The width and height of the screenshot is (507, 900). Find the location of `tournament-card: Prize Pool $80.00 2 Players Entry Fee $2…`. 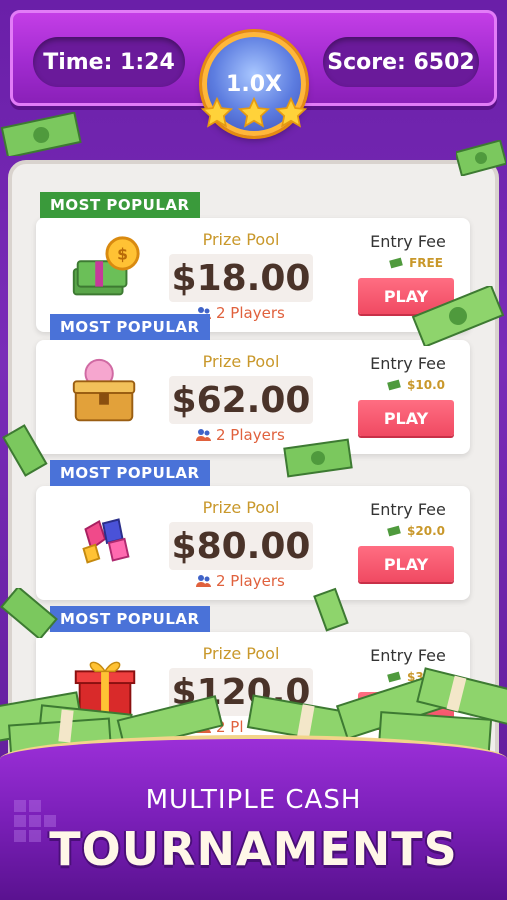

tournament-card: Prize Pool $80.00 2 Players Entry Fee $2… is located at coordinates (253, 543).